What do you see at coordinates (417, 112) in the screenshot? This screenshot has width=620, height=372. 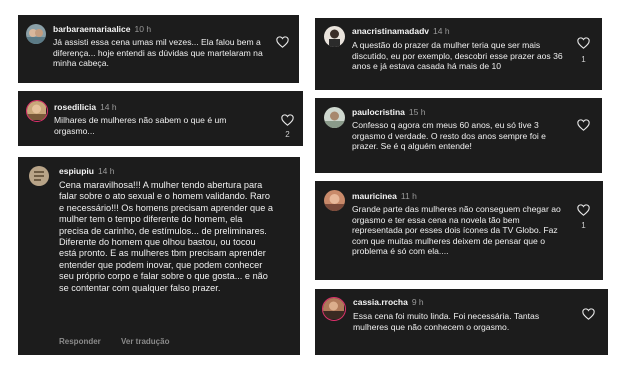 I see `comment-time: 15 h` at bounding box center [417, 112].